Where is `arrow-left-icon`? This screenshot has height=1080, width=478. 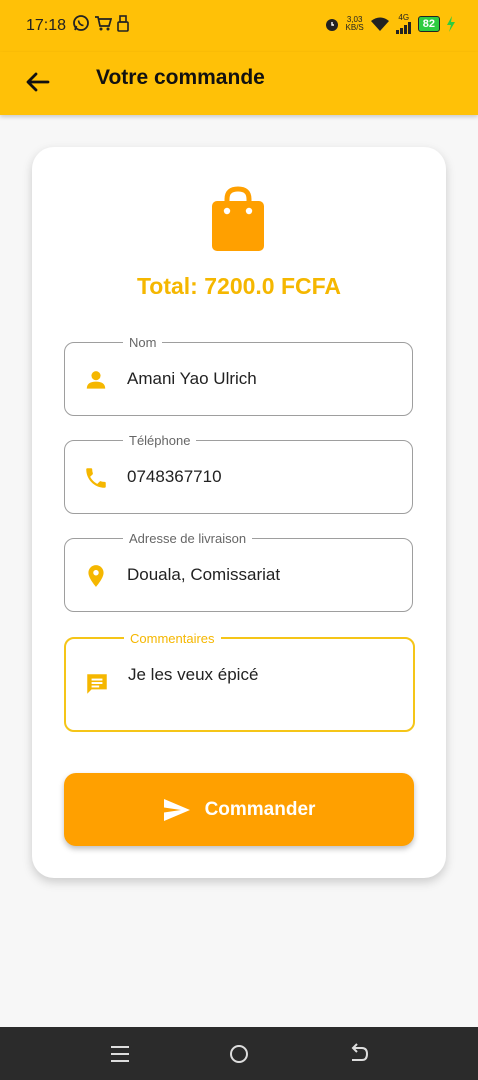 arrow-left-icon is located at coordinates (38, 82).